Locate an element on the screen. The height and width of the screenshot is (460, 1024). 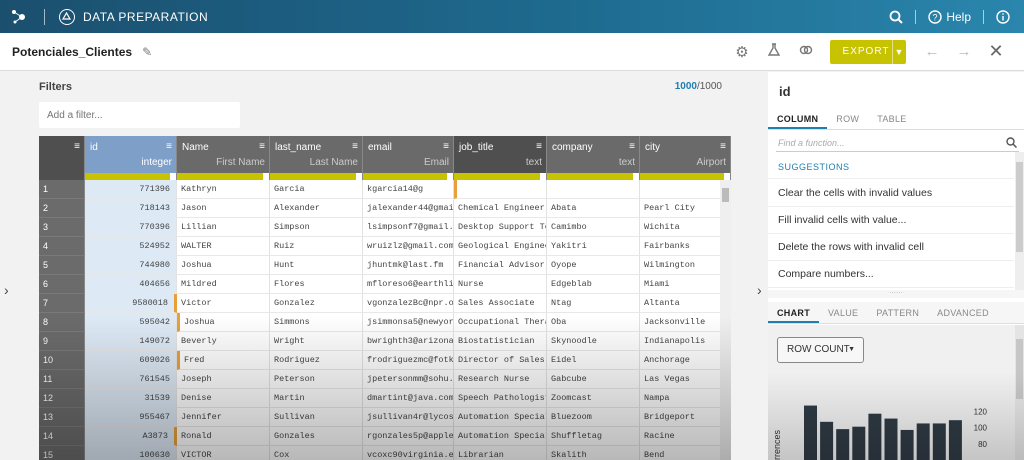
grid-scrollbar is located at coordinates (725, 320).